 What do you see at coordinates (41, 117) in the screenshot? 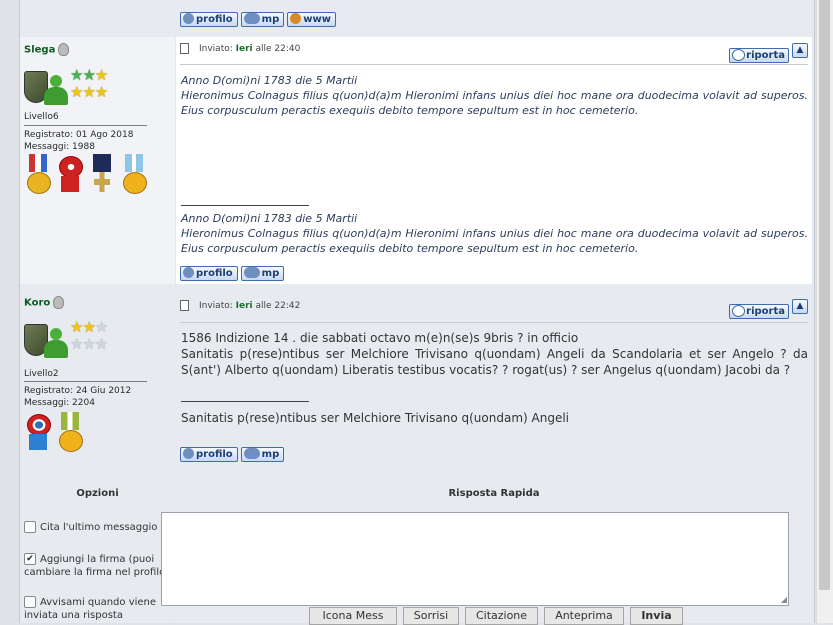
I see `user-level: Livello6` at bounding box center [41, 117].